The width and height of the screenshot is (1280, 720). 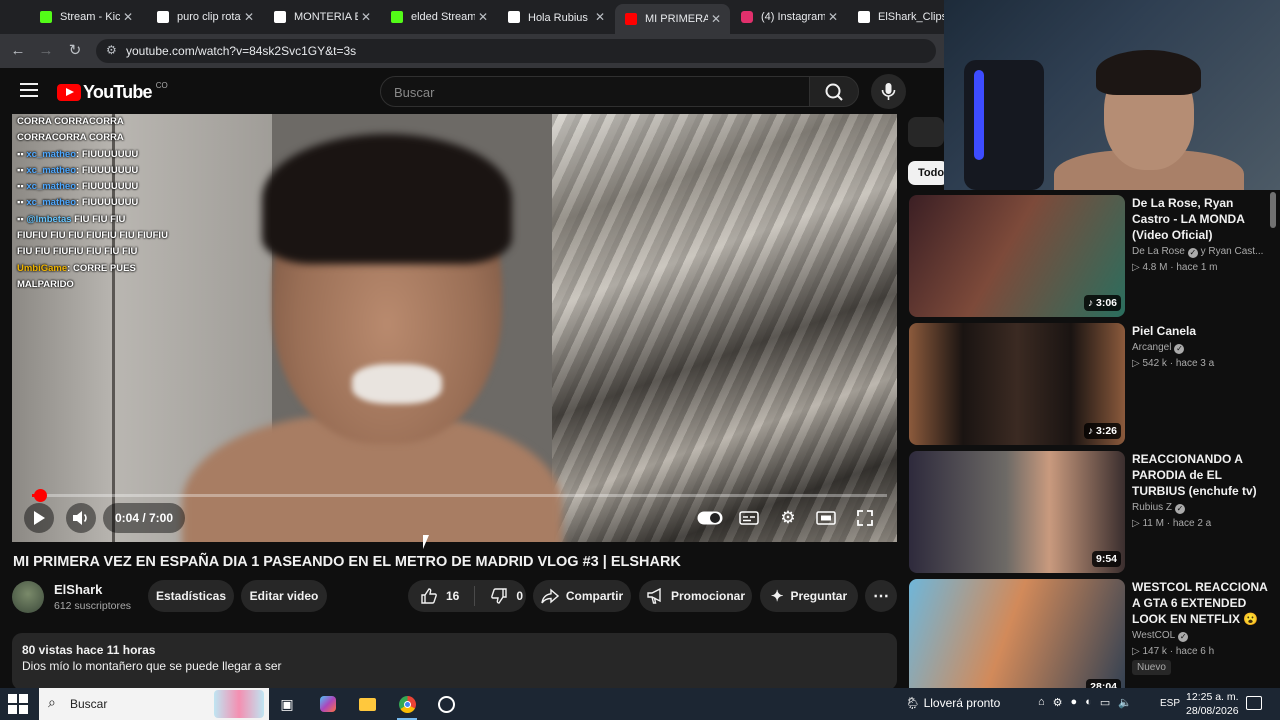 What do you see at coordinates (865, 518) in the screenshot?
I see `fullscreen-button` at bounding box center [865, 518].